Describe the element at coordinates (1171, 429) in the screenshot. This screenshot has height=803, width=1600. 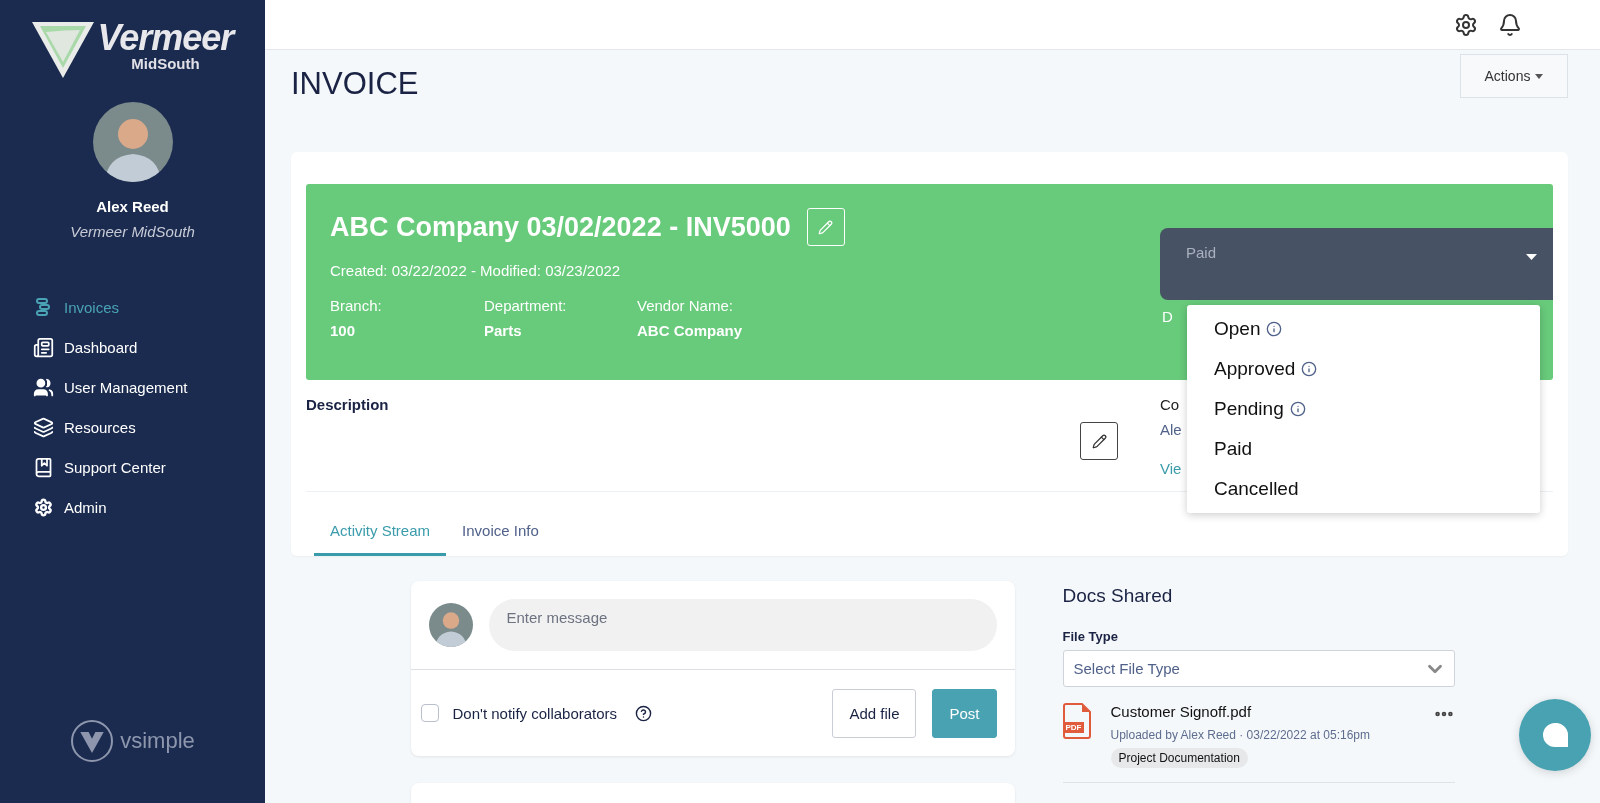
I see `info-text: Ale` at that location.